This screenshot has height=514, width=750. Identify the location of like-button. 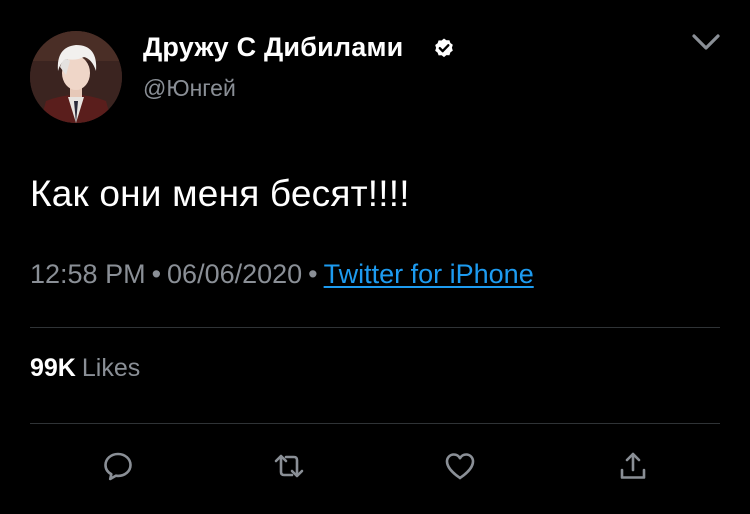
(460, 466).